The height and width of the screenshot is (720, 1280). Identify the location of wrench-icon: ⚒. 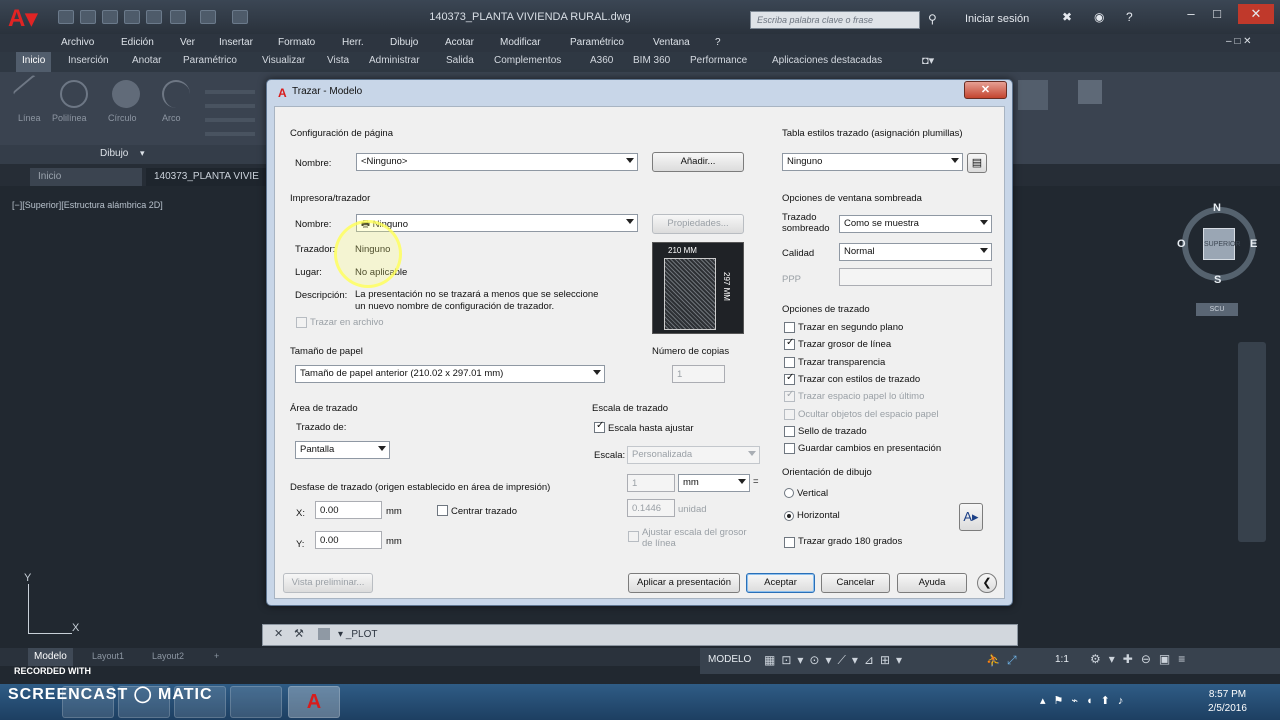
(299, 633).